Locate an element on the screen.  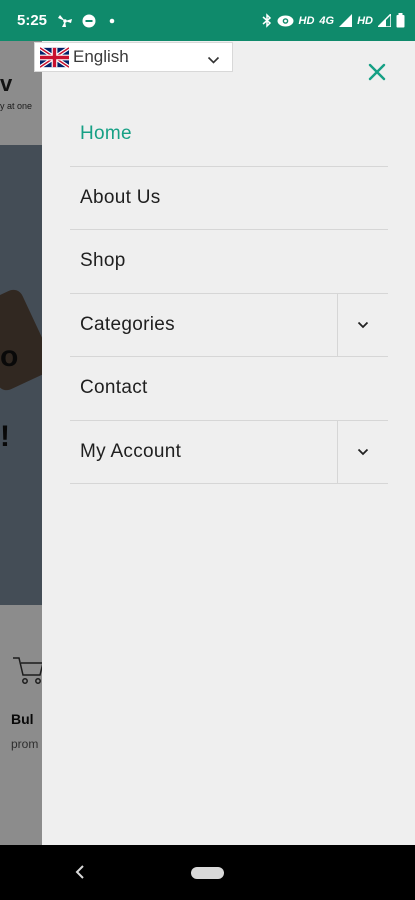
battery-icon is located at coordinates (400, 20).